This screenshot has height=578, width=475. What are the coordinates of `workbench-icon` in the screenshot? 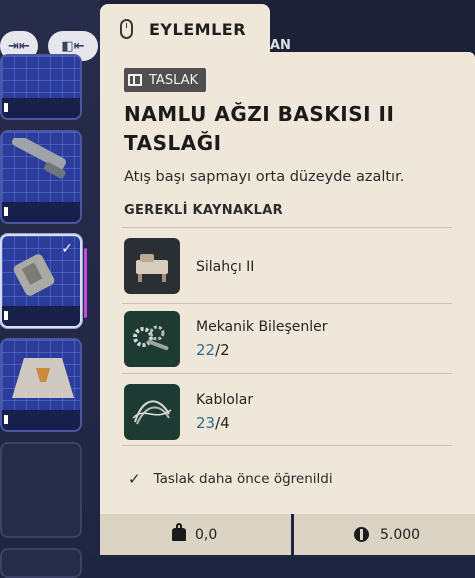 It's located at (152, 266).